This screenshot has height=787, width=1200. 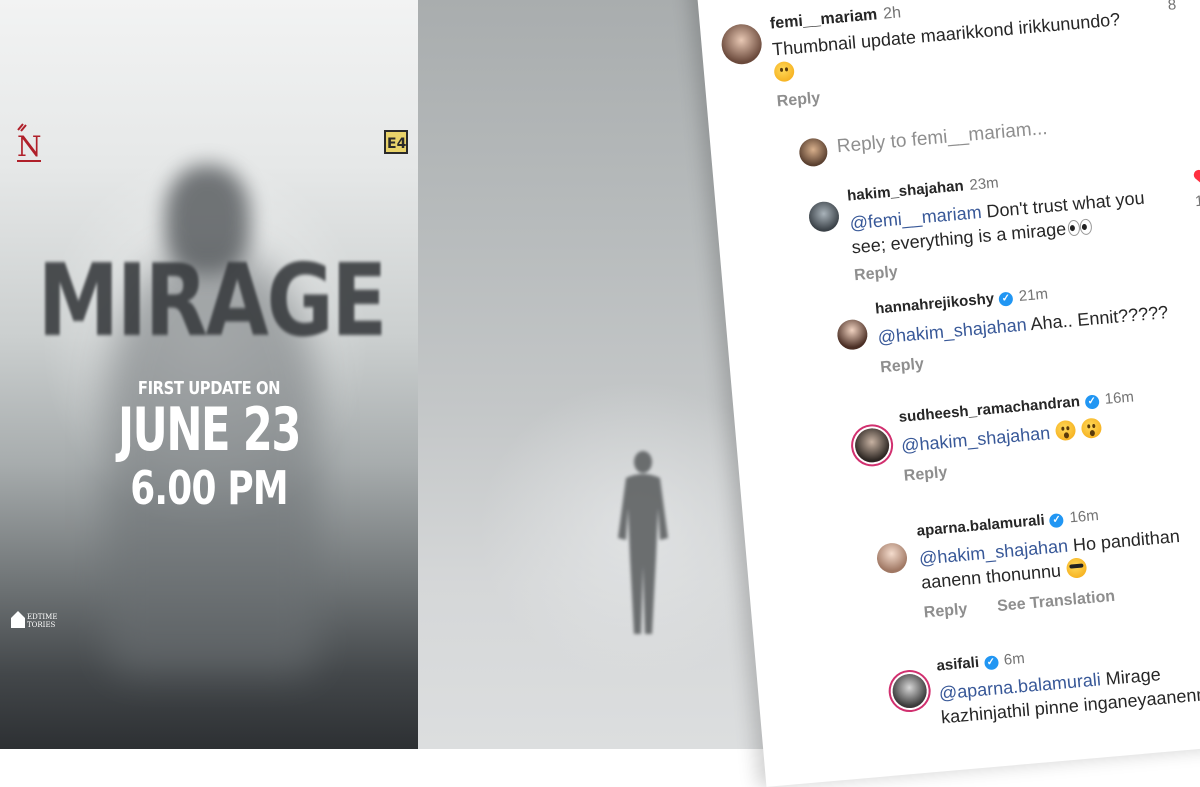 I want to click on eyes-emoji-icon, so click(x=1080, y=227).